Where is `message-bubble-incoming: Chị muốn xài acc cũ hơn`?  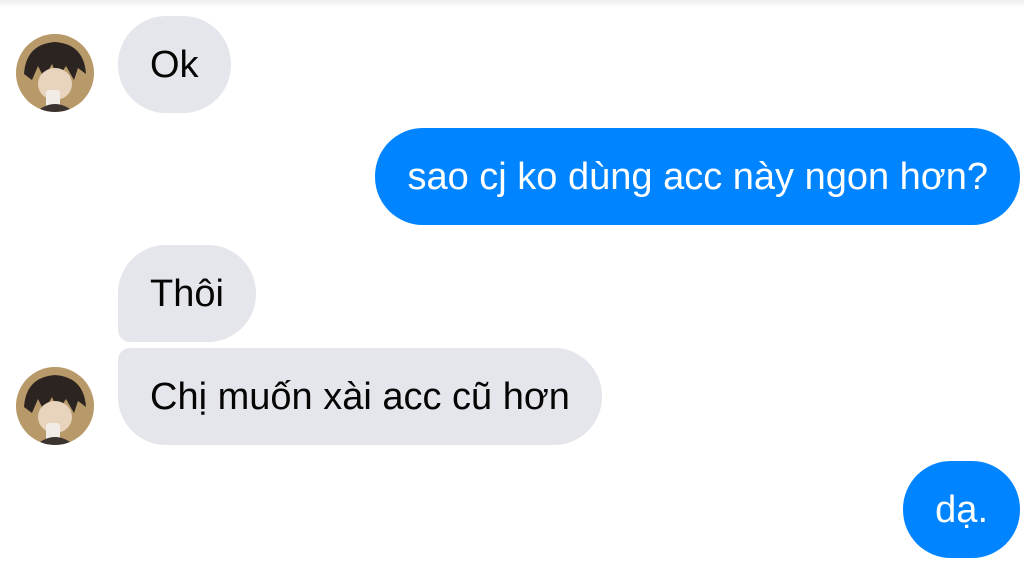
message-bubble-incoming: Chị muốn xài acc cũ hơn is located at coordinates (360, 396).